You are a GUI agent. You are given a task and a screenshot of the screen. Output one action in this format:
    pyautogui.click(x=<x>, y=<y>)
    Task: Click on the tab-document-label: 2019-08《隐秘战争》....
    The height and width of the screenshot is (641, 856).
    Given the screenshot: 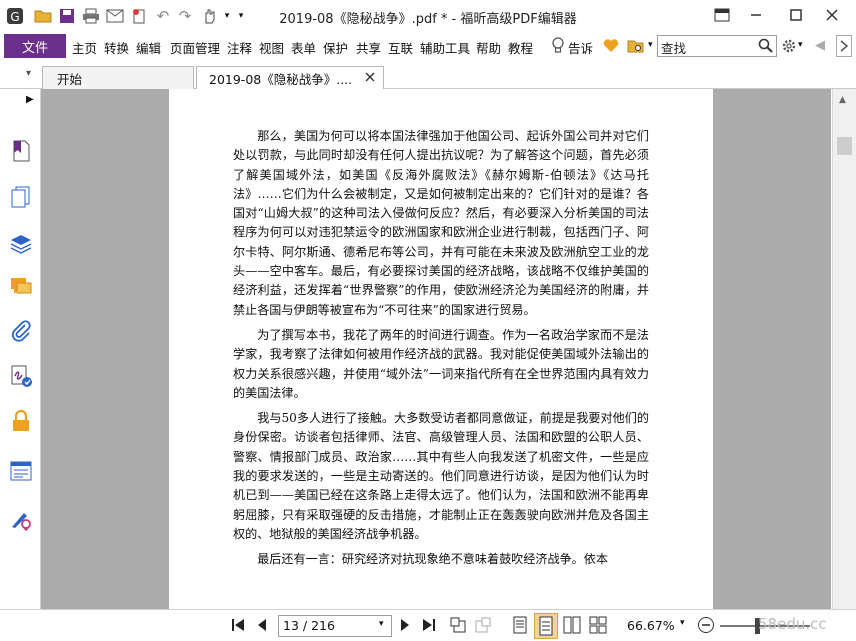 What is the action you would take?
    pyautogui.click(x=281, y=79)
    